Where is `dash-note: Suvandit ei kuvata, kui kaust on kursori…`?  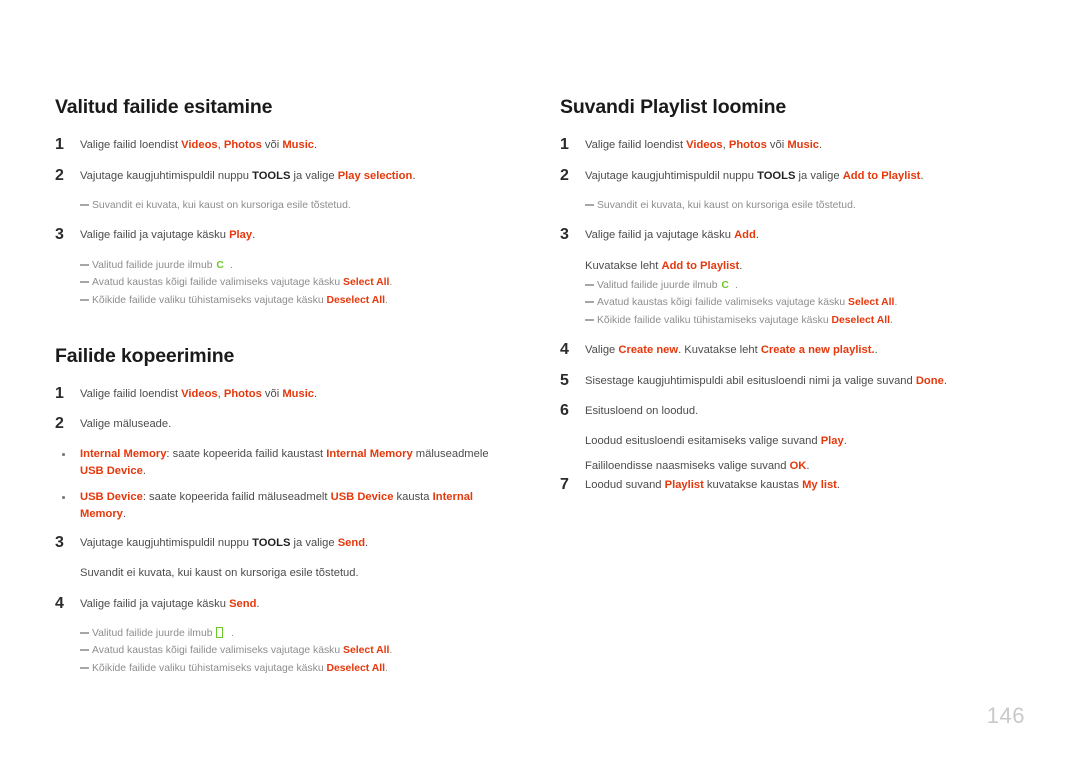
dash-note: Suvandit ei kuvata, kui kaust on kursori… is located at coordinates (277, 206).